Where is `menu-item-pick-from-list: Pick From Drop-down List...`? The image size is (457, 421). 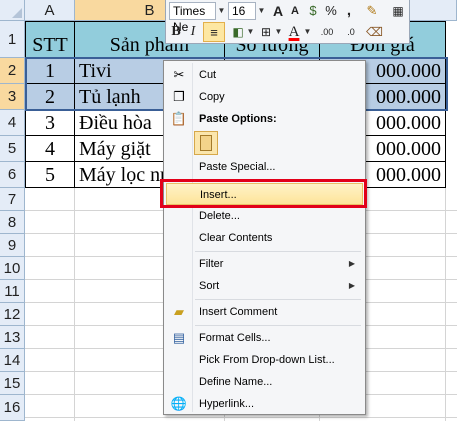 menu-item-pick-from-list: Pick From Drop-down List... is located at coordinates (264, 360).